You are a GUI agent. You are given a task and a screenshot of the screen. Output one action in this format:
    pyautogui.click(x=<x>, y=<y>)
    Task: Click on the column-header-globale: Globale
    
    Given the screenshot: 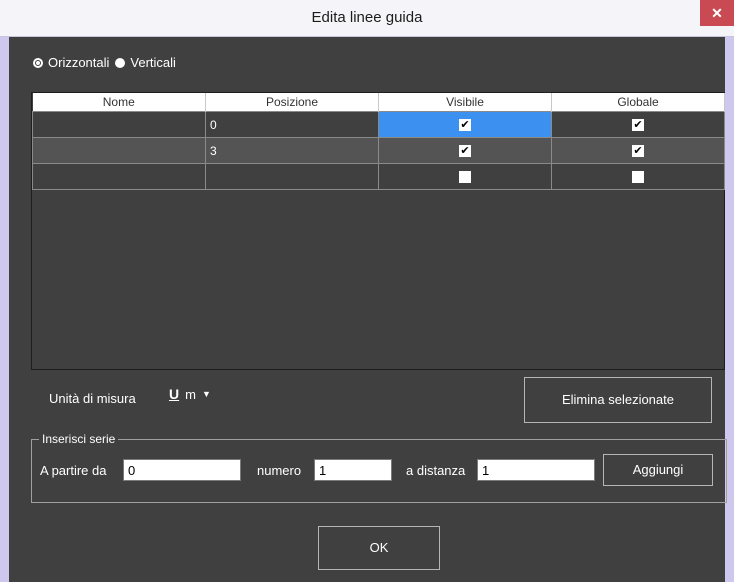 What is the action you would take?
    pyautogui.click(x=638, y=102)
    